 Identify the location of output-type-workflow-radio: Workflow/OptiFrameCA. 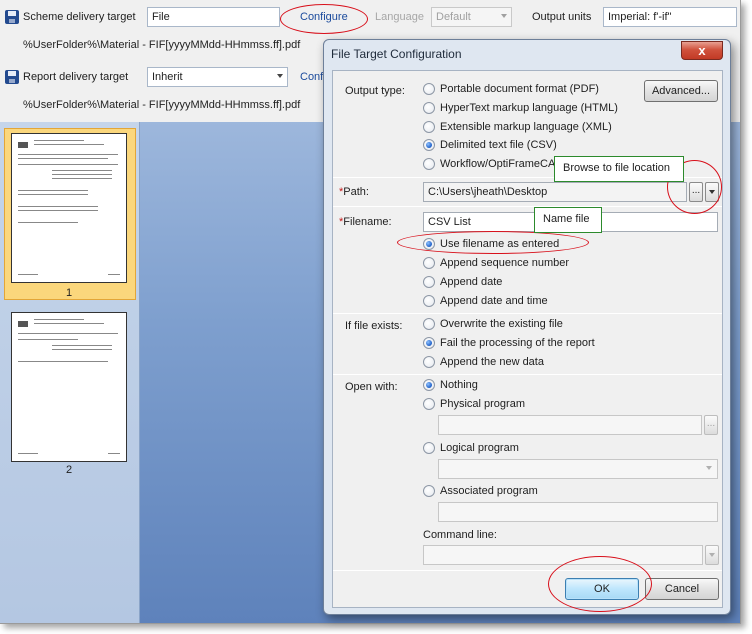
(489, 164).